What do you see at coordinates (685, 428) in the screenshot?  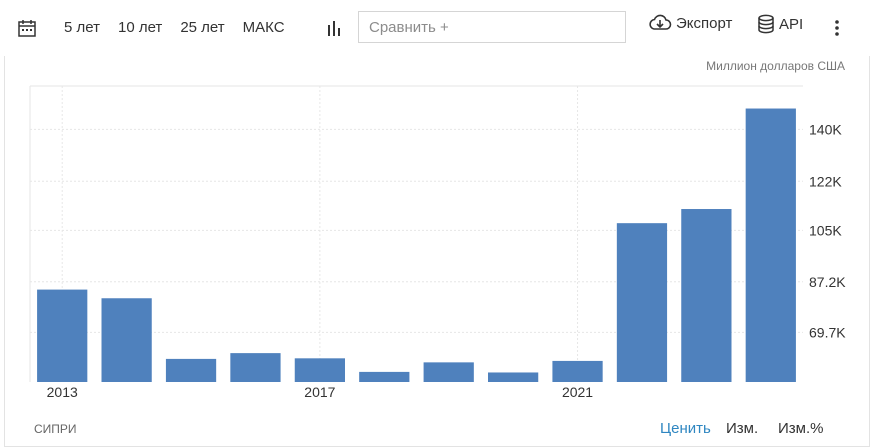 I see `footer-link-value: Ценить` at bounding box center [685, 428].